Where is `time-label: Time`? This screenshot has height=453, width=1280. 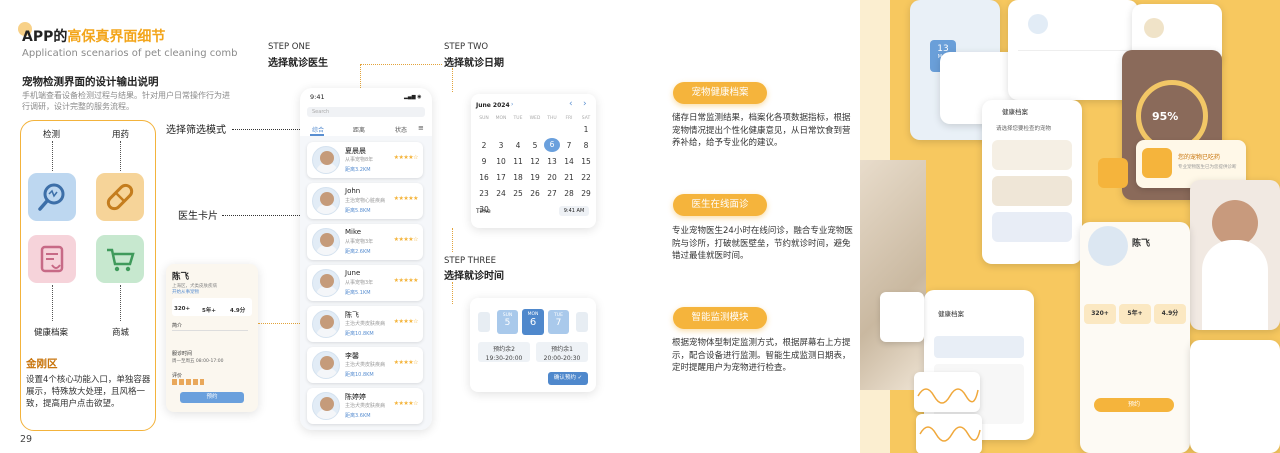 time-label: Time is located at coordinates (483, 211).